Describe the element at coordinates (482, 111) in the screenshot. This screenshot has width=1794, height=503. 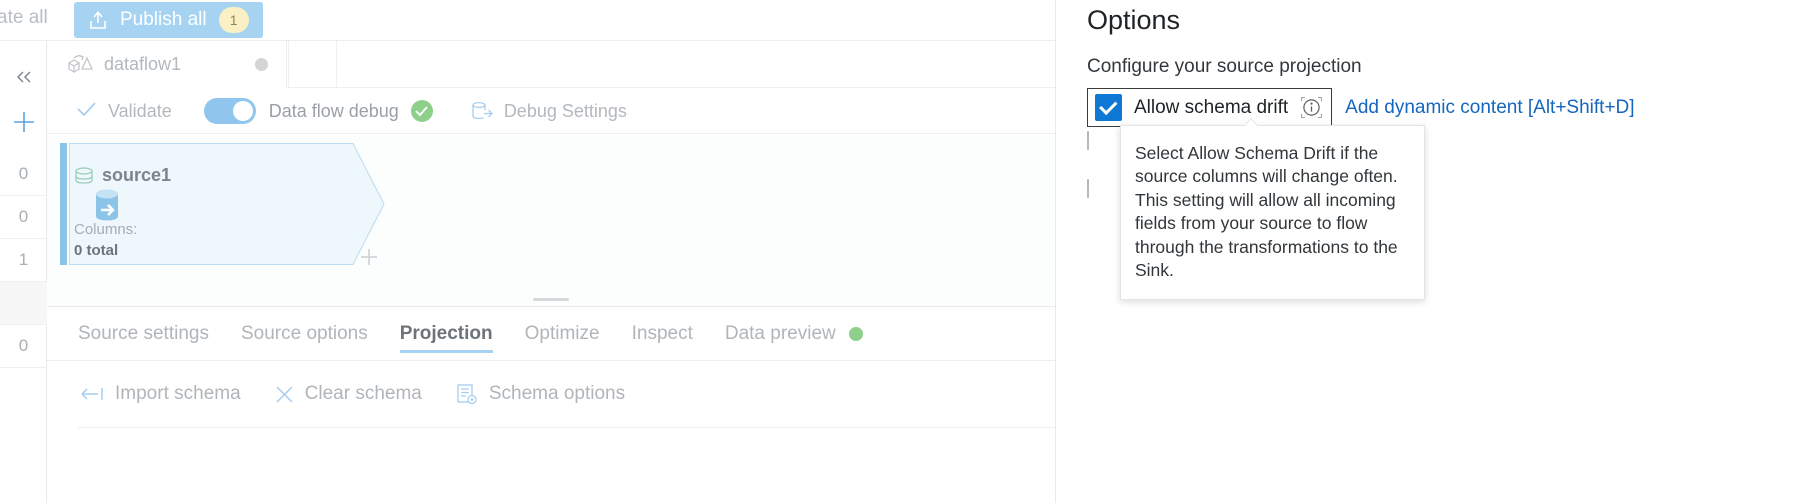
I see `database-export-icon` at that location.